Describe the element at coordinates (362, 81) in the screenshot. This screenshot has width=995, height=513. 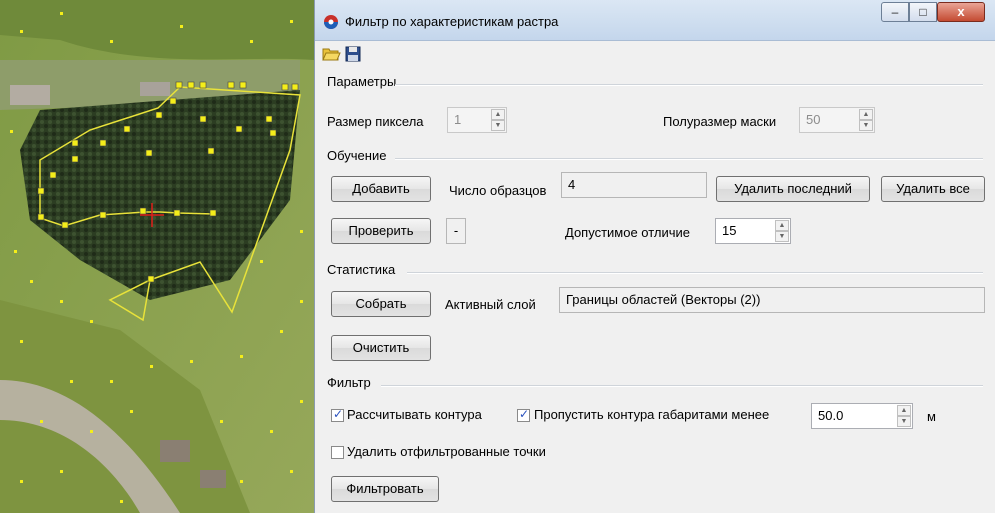
I see `section-parameters: Параметры` at that location.